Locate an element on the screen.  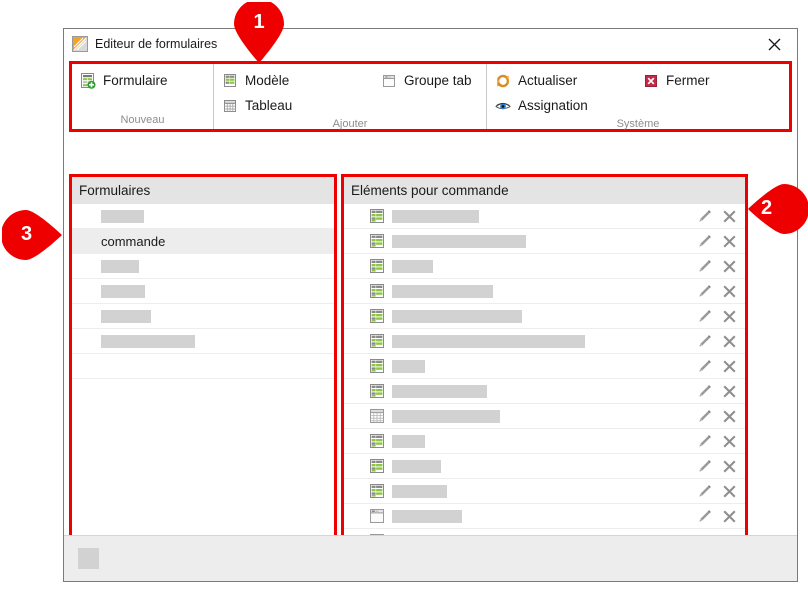
ribbon-item-formulaire: Formulaire is located at coordinates (124, 80).